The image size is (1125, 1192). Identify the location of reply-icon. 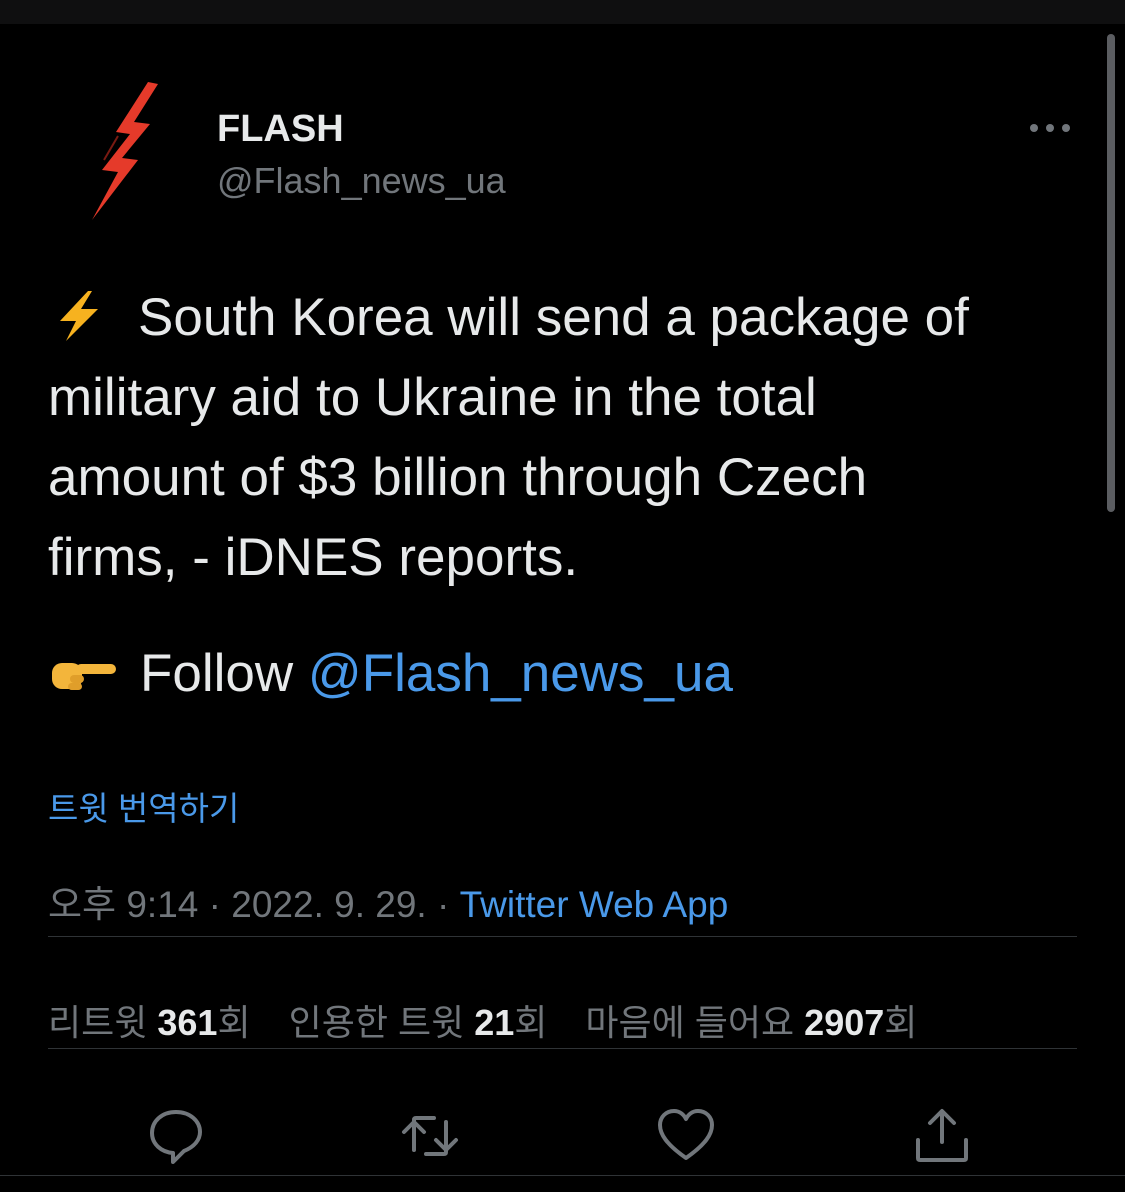
(176, 1136).